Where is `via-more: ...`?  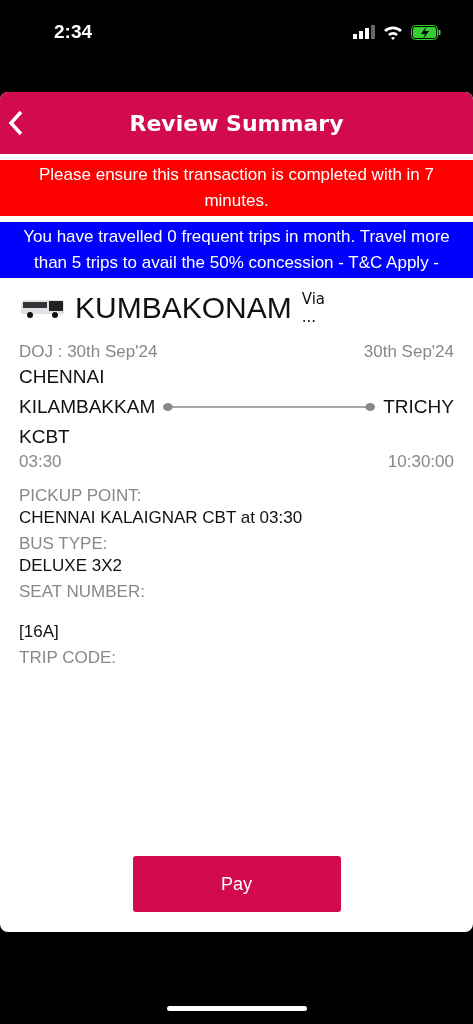
via-more: ... is located at coordinates (309, 317).